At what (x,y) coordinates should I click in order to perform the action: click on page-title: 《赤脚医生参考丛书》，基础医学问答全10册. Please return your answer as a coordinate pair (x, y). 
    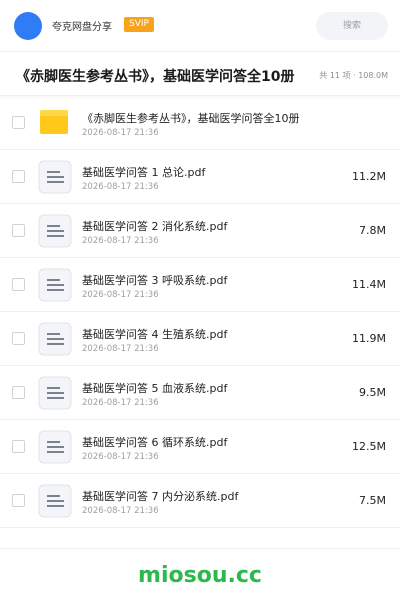
    Looking at the image, I should click on (155, 77).